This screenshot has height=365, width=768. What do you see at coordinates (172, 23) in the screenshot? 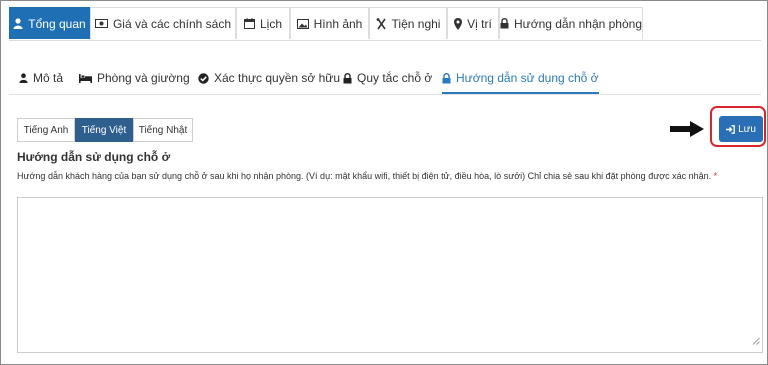
I see `tab-label: Giá và các chính sách` at bounding box center [172, 23].